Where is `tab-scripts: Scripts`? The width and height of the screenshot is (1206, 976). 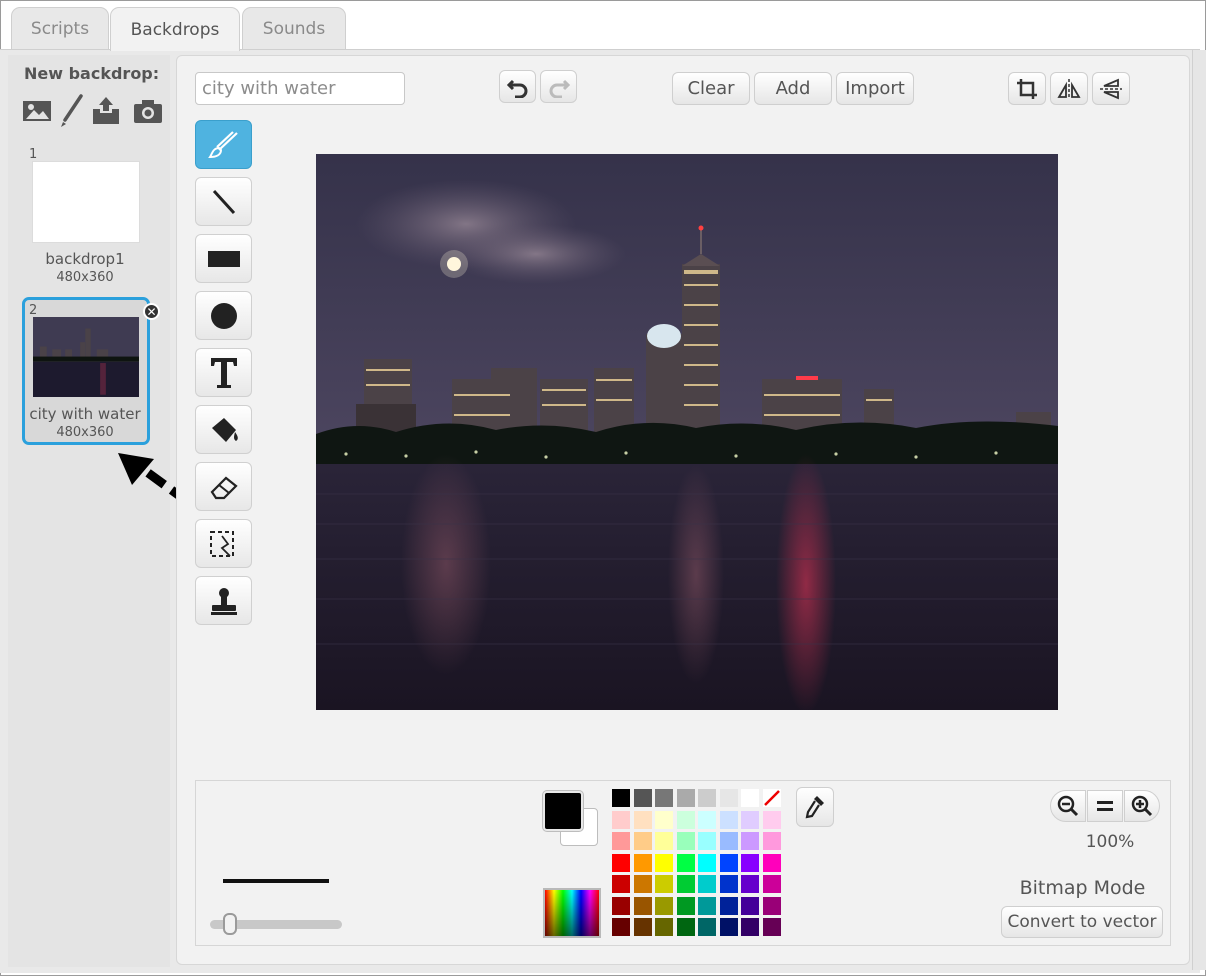 tab-scripts: Scripts is located at coordinates (60, 28).